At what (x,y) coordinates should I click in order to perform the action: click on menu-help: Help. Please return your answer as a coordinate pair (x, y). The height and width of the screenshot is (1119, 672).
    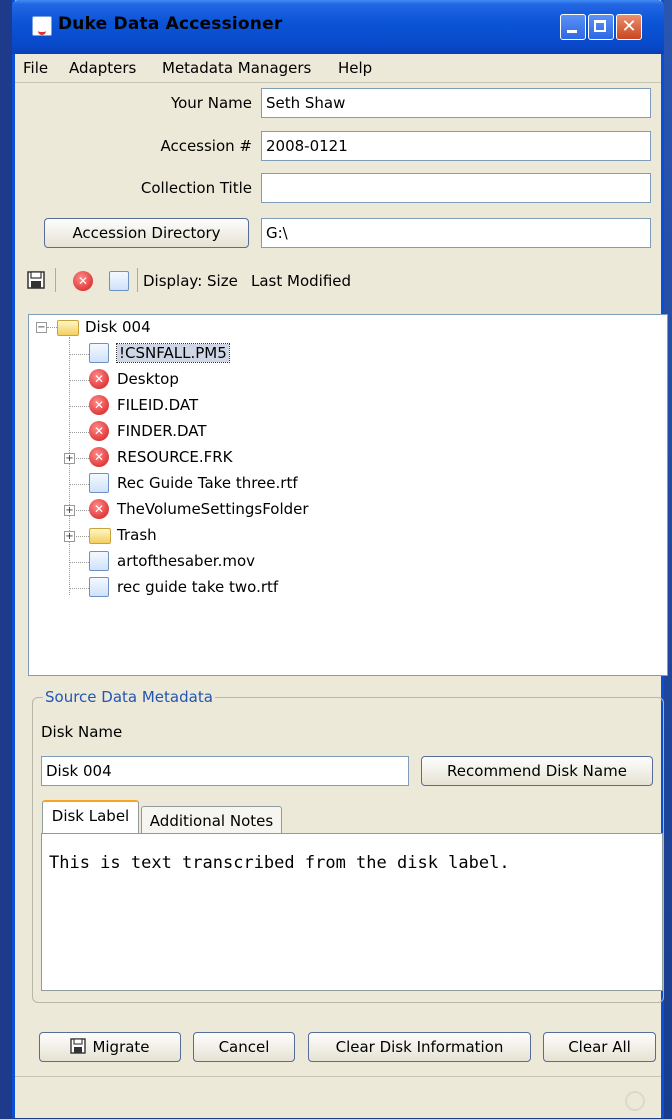
    Looking at the image, I should click on (355, 68).